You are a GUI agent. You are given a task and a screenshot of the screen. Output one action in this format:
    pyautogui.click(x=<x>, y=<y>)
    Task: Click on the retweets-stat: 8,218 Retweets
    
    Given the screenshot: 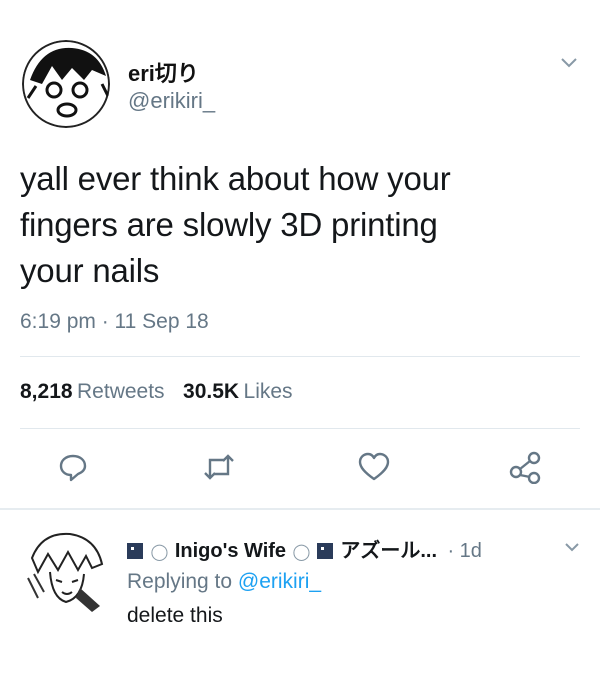 What is the action you would take?
    pyautogui.click(x=94, y=391)
    